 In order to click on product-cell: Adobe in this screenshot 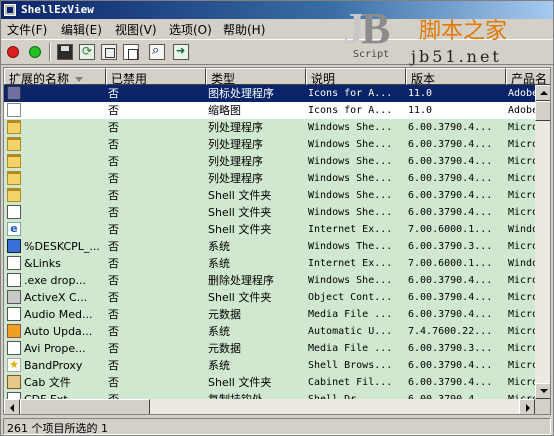, I will do `click(521, 93)`.